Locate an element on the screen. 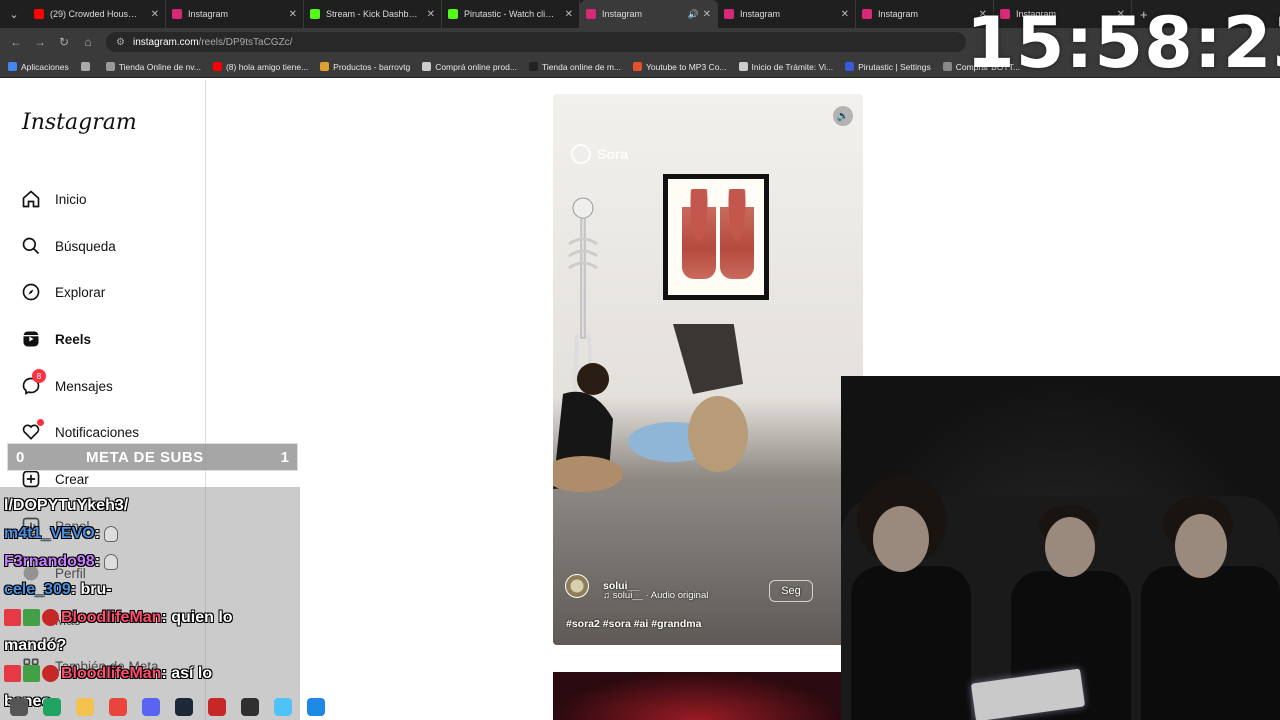 This screenshot has height=720, width=1280. follow-button: Seg is located at coordinates (791, 591).